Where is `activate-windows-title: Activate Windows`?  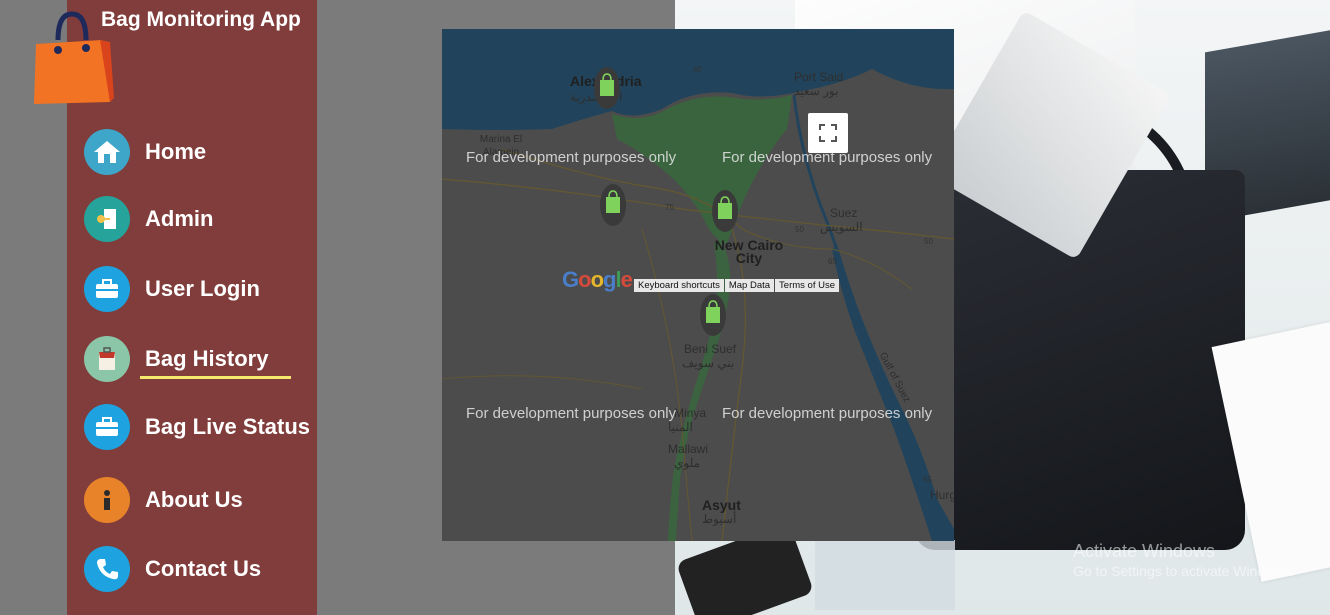
activate-windows-title: Activate Windows is located at coordinates (1144, 551).